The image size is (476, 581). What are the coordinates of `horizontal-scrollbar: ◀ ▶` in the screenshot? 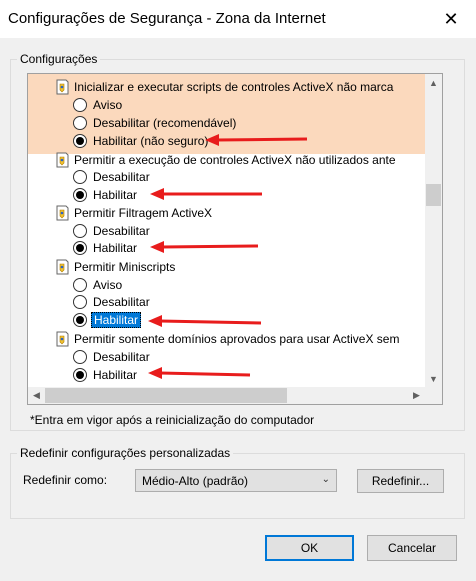 It's located at (226, 395).